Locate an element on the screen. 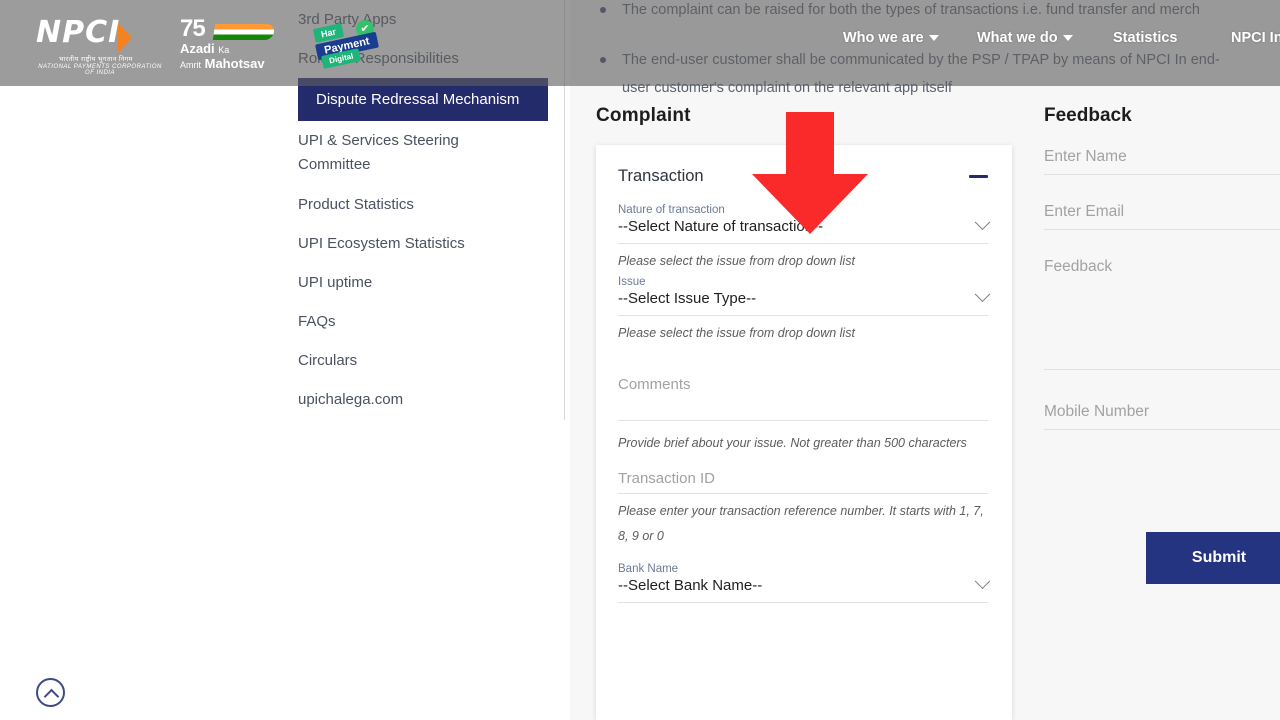 This screenshot has height=720, width=1280. bank-name-value: --Select Bank Name-- is located at coordinates (690, 585).